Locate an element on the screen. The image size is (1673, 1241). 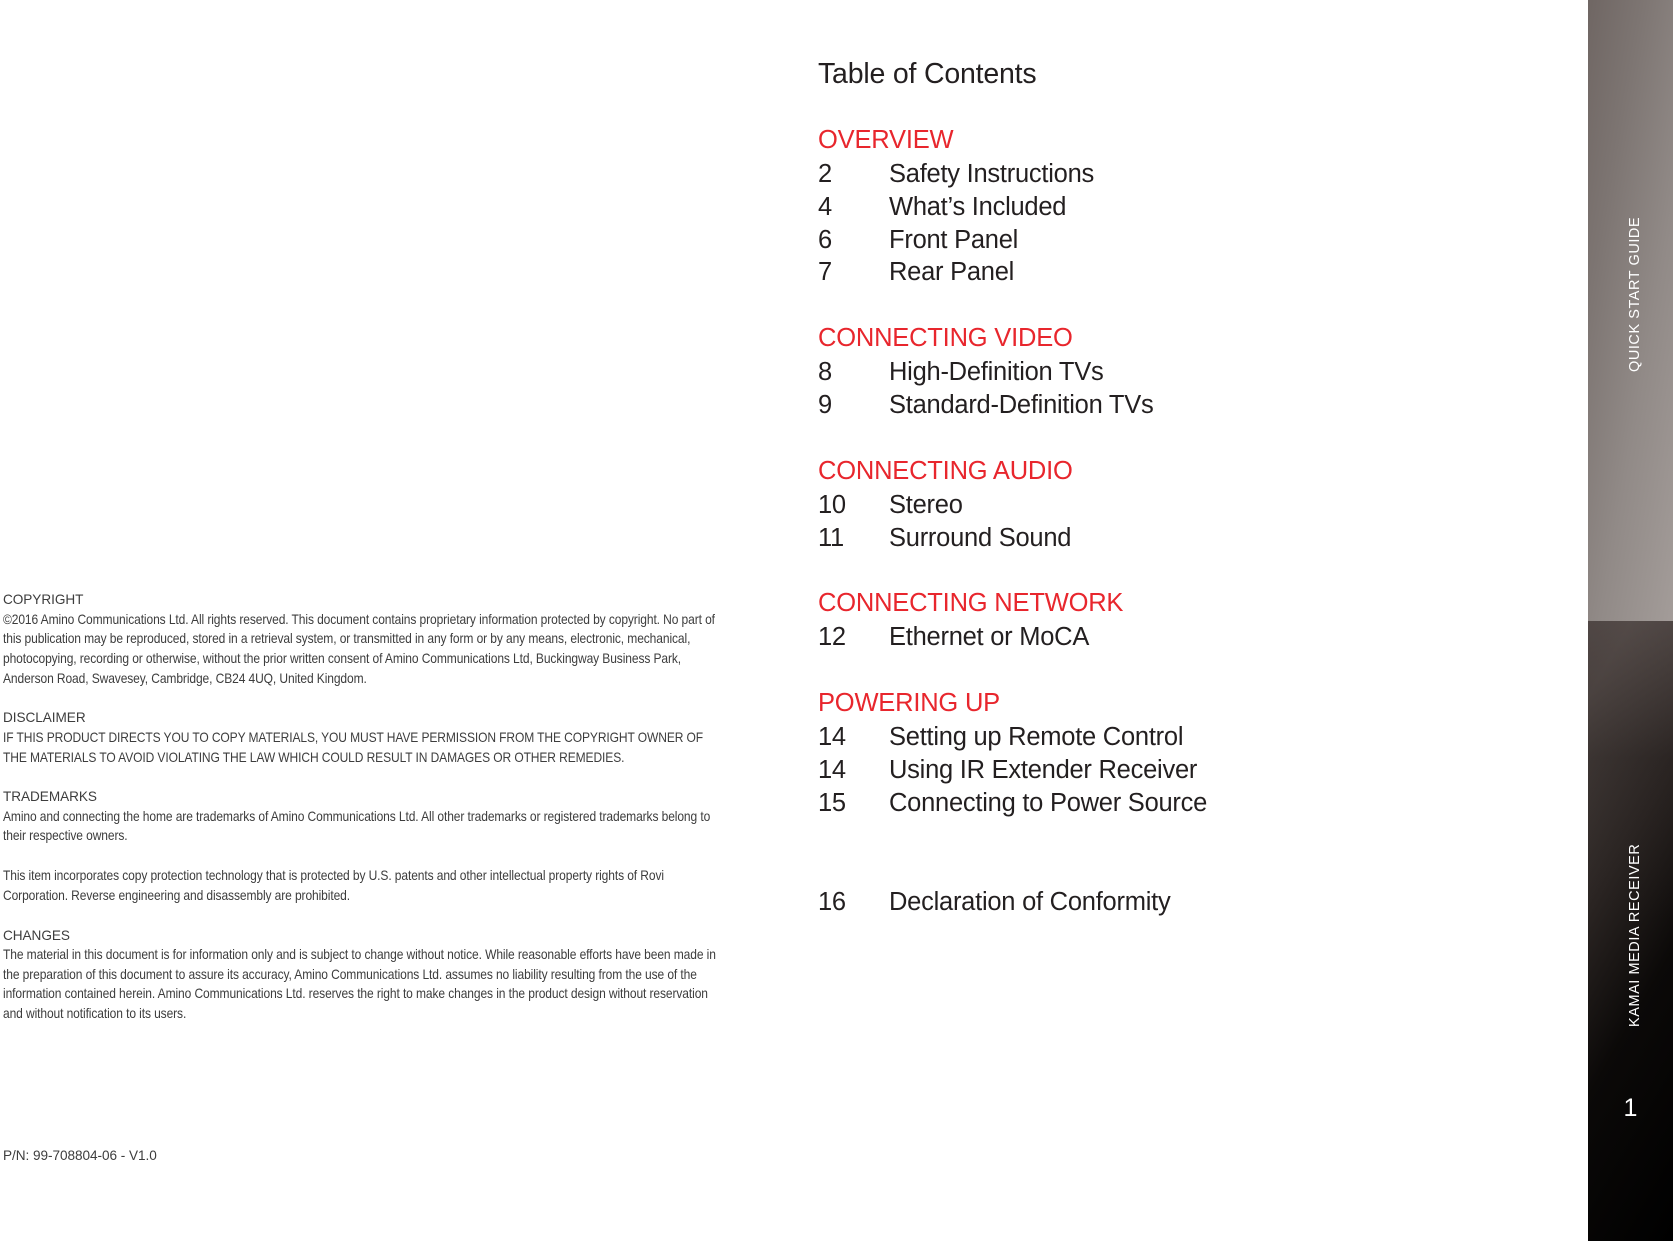
toc-entry: 8 High-Definition TVs is located at coordinates (1168, 372).